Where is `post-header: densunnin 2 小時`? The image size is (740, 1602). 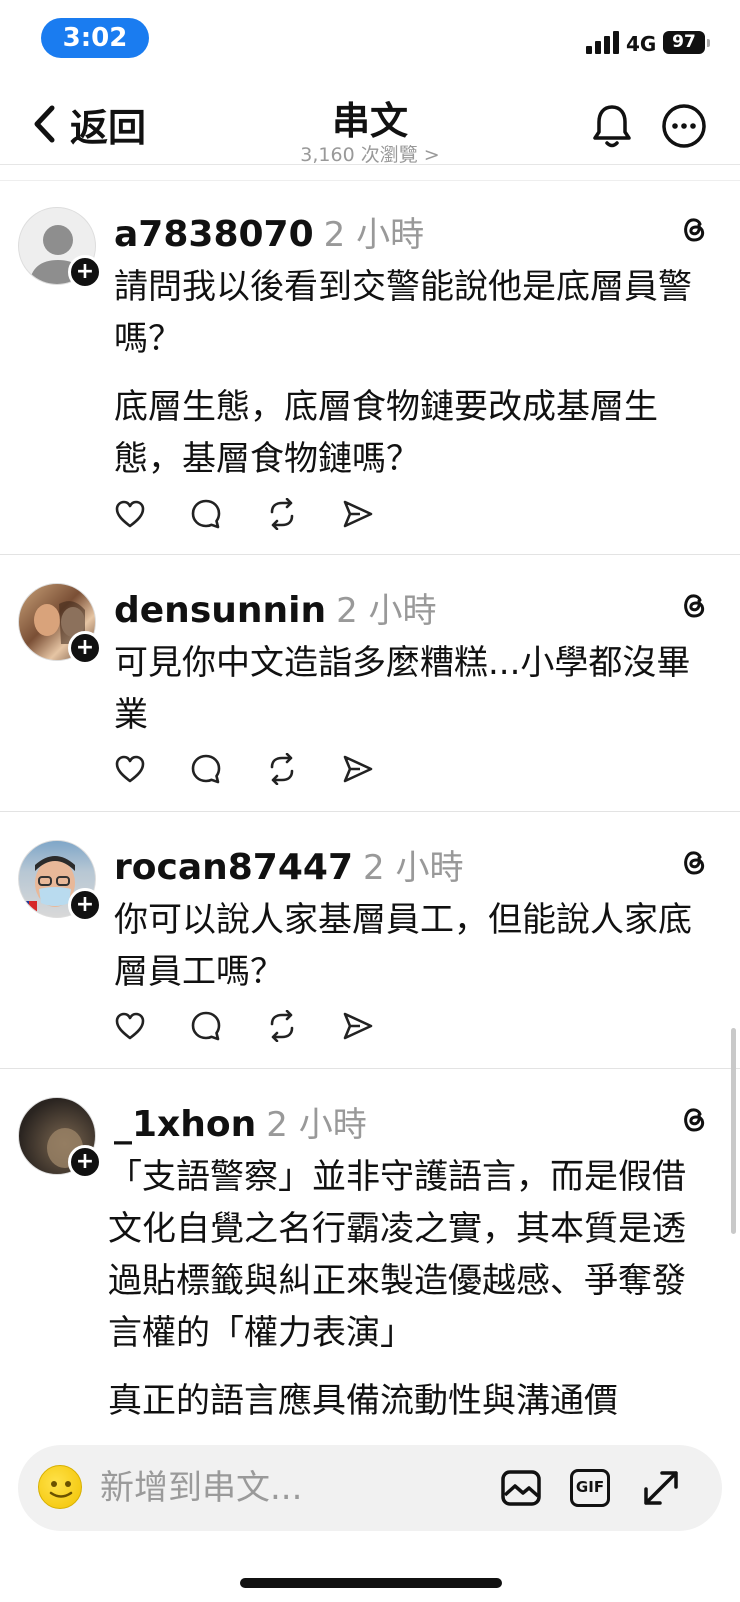
post-header: densunnin 2 小時 is located at coordinates (275, 607).